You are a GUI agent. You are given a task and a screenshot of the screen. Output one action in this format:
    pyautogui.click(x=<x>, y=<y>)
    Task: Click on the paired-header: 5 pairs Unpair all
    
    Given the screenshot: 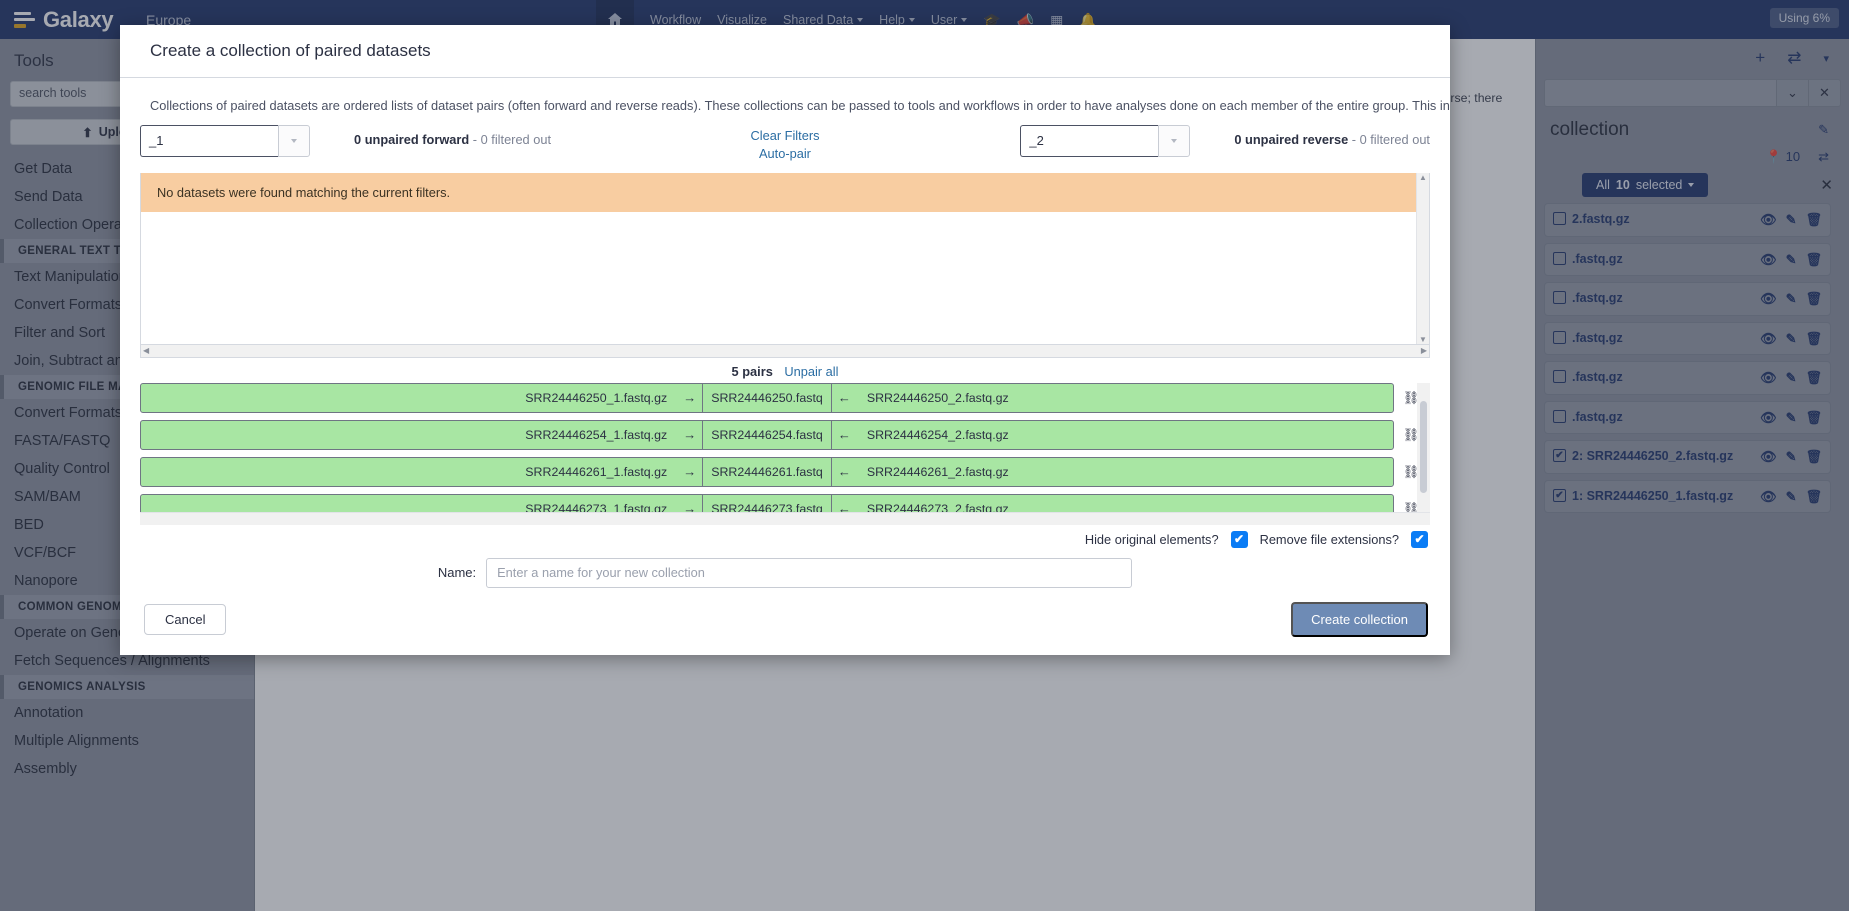 What is the action you would take?
    pyautogui.click(x=785, y=370)
    